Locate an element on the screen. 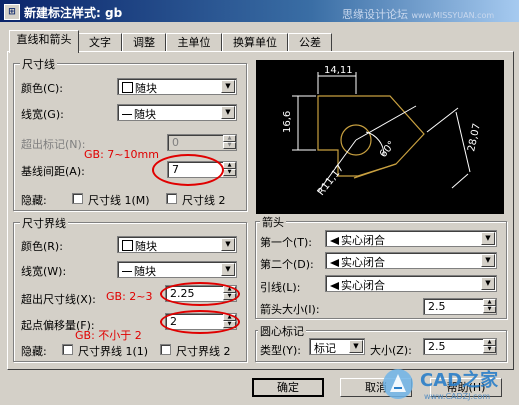 This screenshot has width=519, height=405. spacing-annotation: GB: 7~10mm is located at coordinates (121, 154).